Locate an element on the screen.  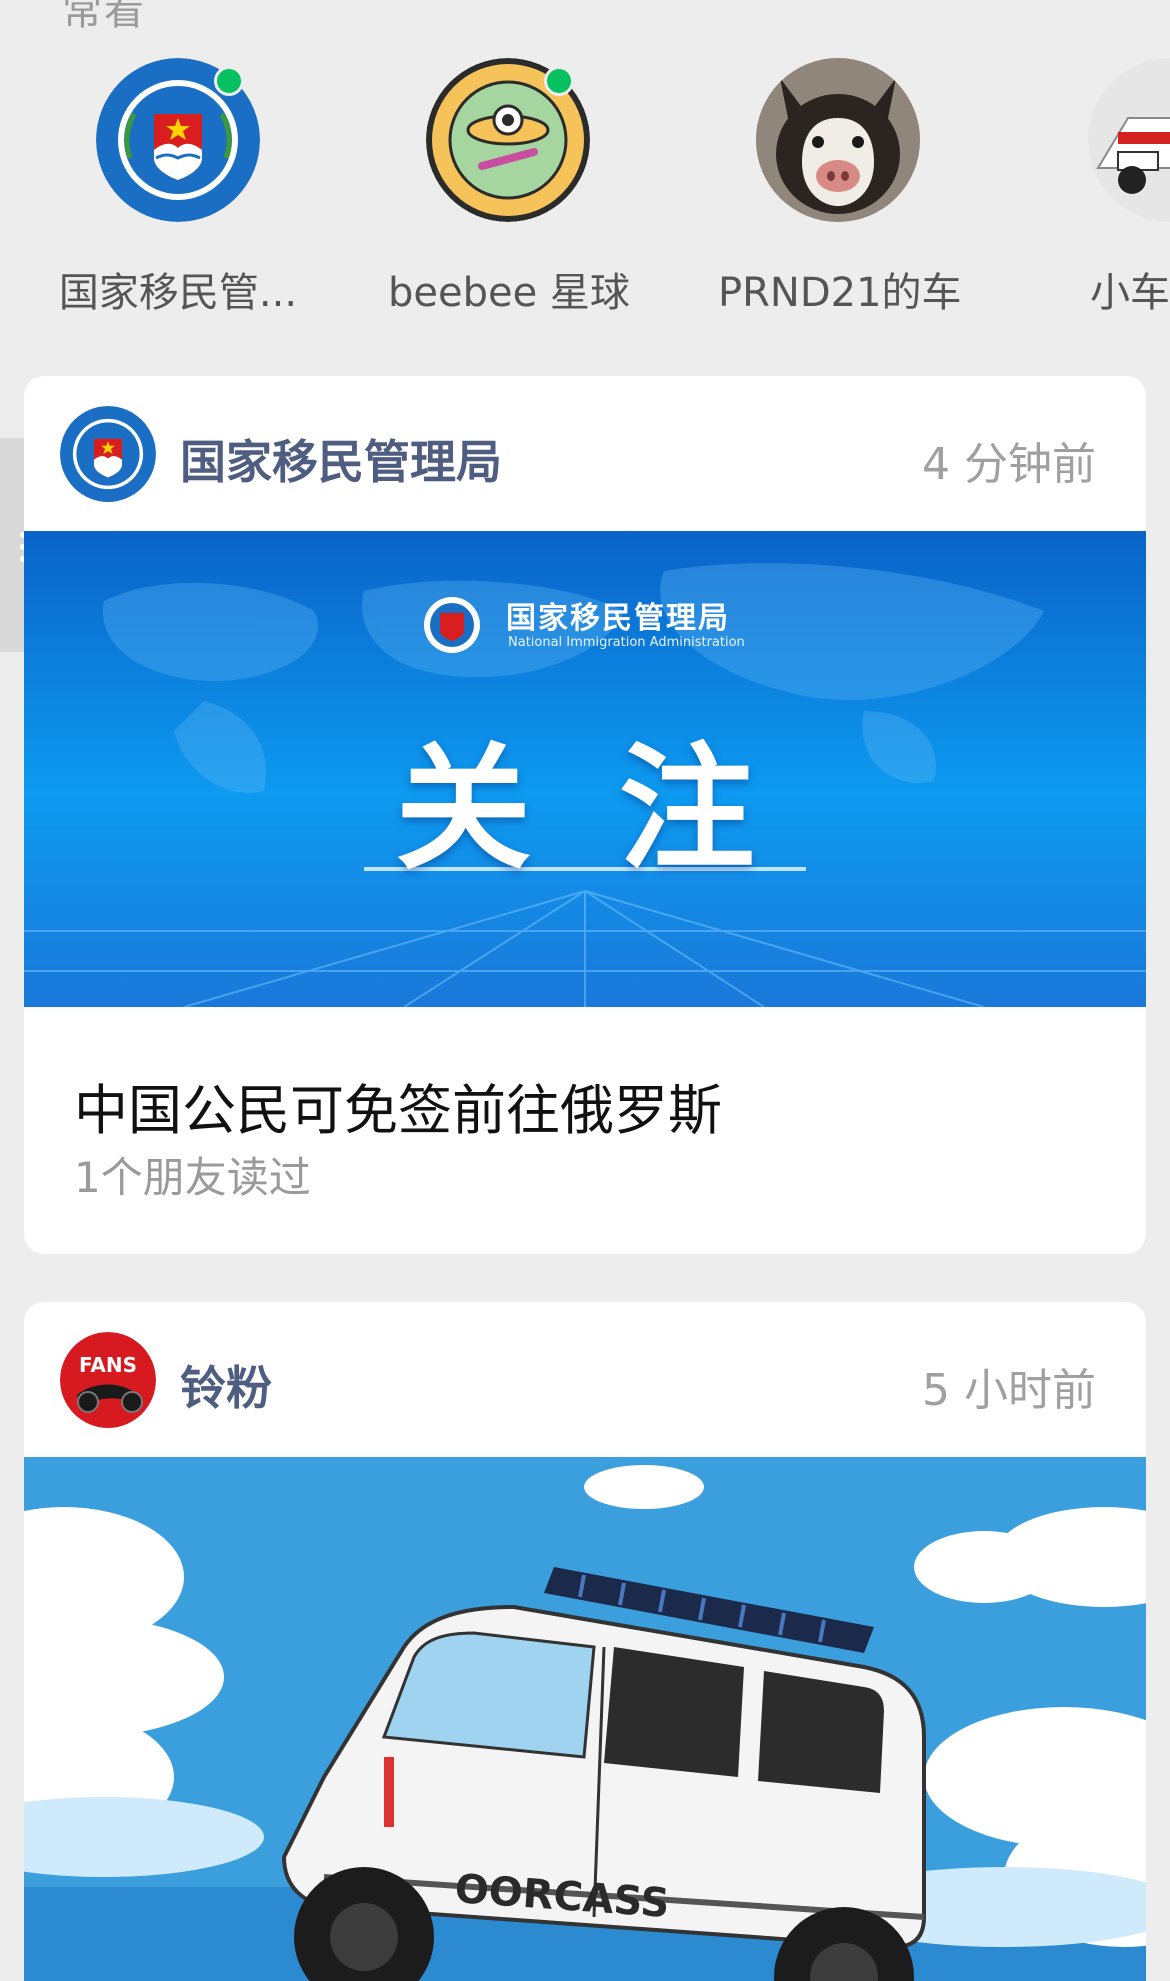
account-logo is located at coordinates (108, 454).